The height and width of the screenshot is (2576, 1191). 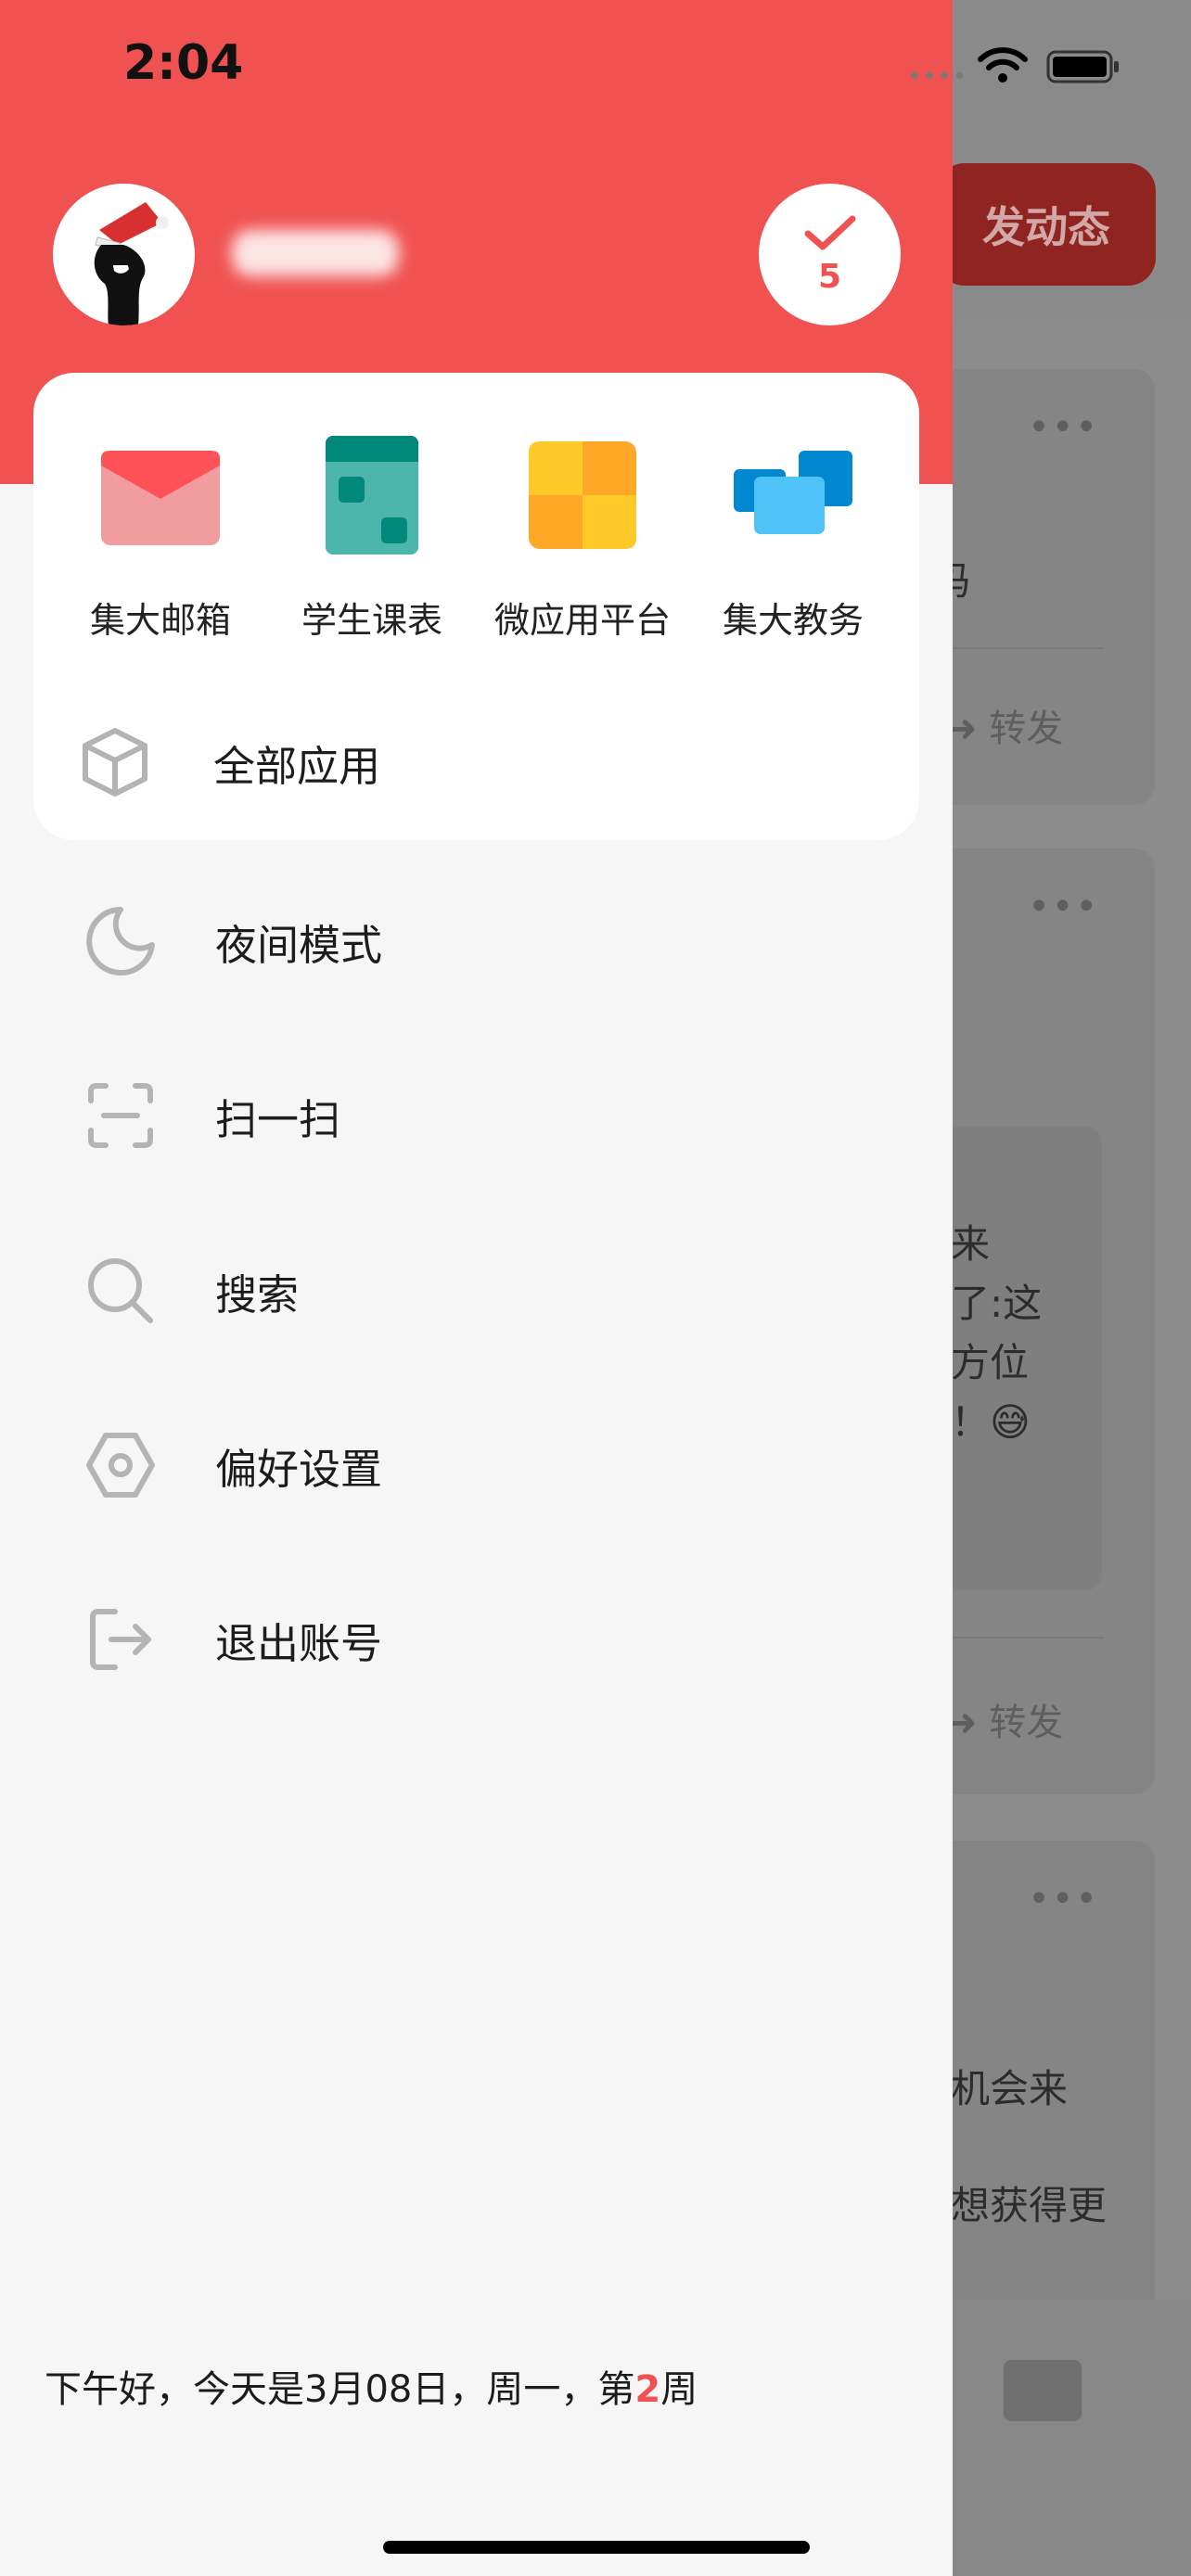 I want to click on mail-icon, so click(x=160, y=495).